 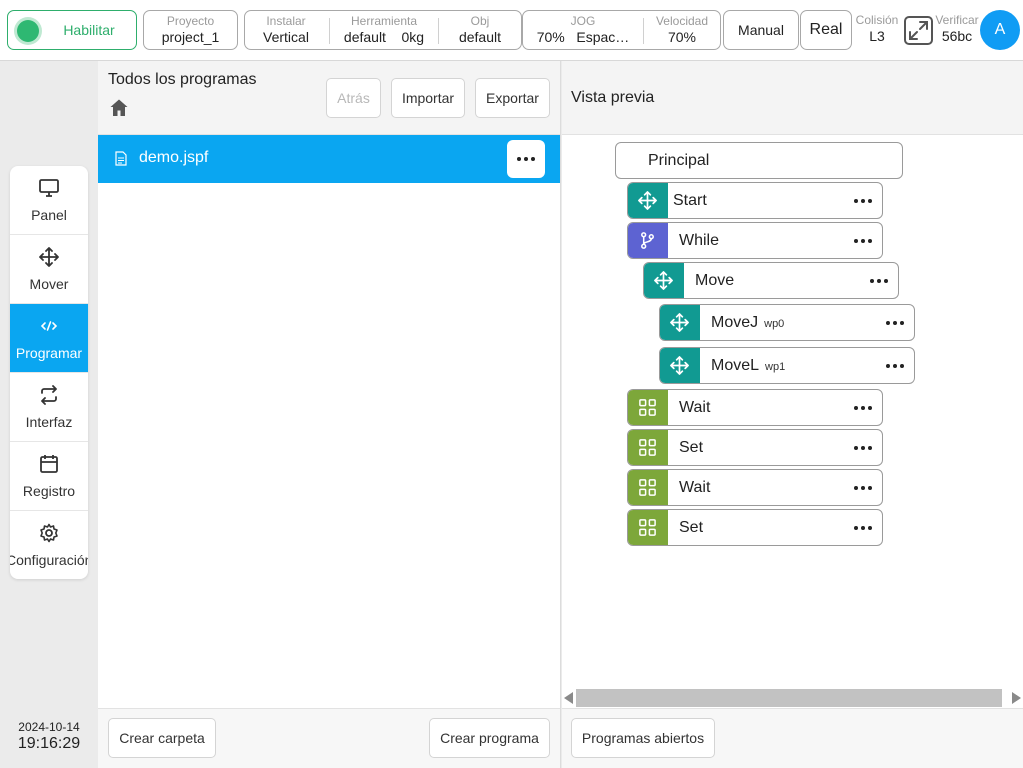 I want to click on tree-root-label: Principal, so click(x=679, y=160).